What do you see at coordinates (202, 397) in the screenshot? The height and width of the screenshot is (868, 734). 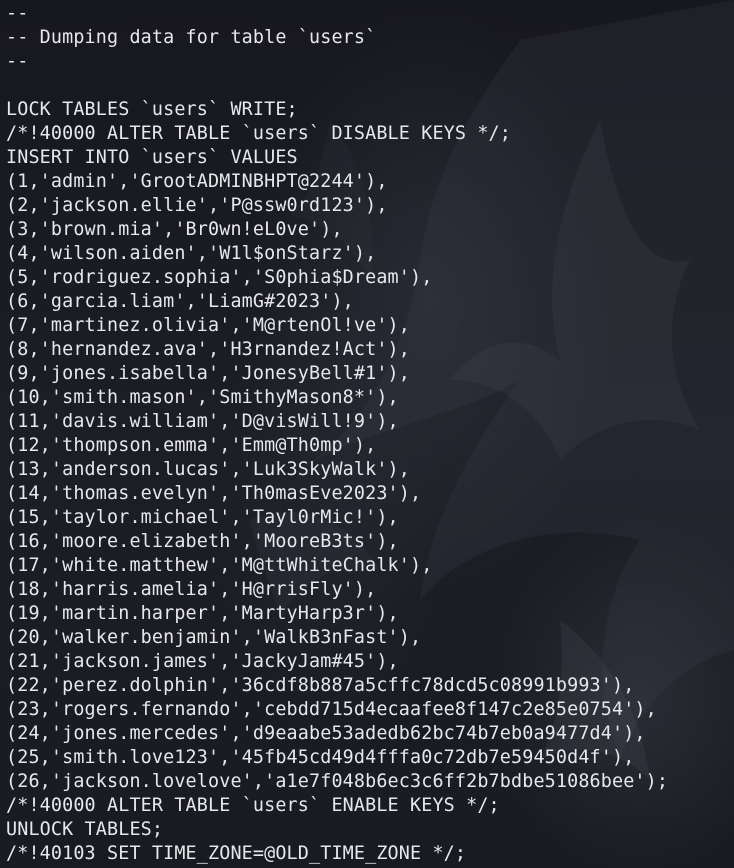 I see `sql-line: (10,'smith.mason','SmithyMason8*'),` at bounding box center [202, 397].